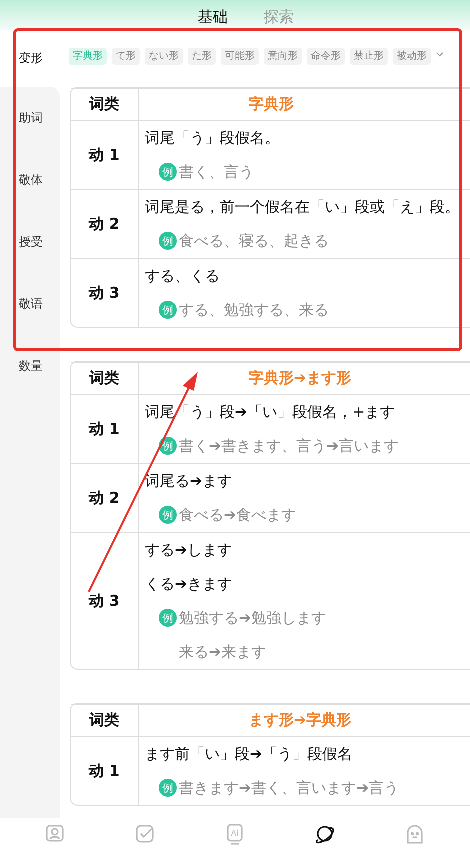 This screenshot has height=849, width=470. Describe the element at coordinates (30, 118) in the screenshot. I see `sidebar-item: 助词` at that location.